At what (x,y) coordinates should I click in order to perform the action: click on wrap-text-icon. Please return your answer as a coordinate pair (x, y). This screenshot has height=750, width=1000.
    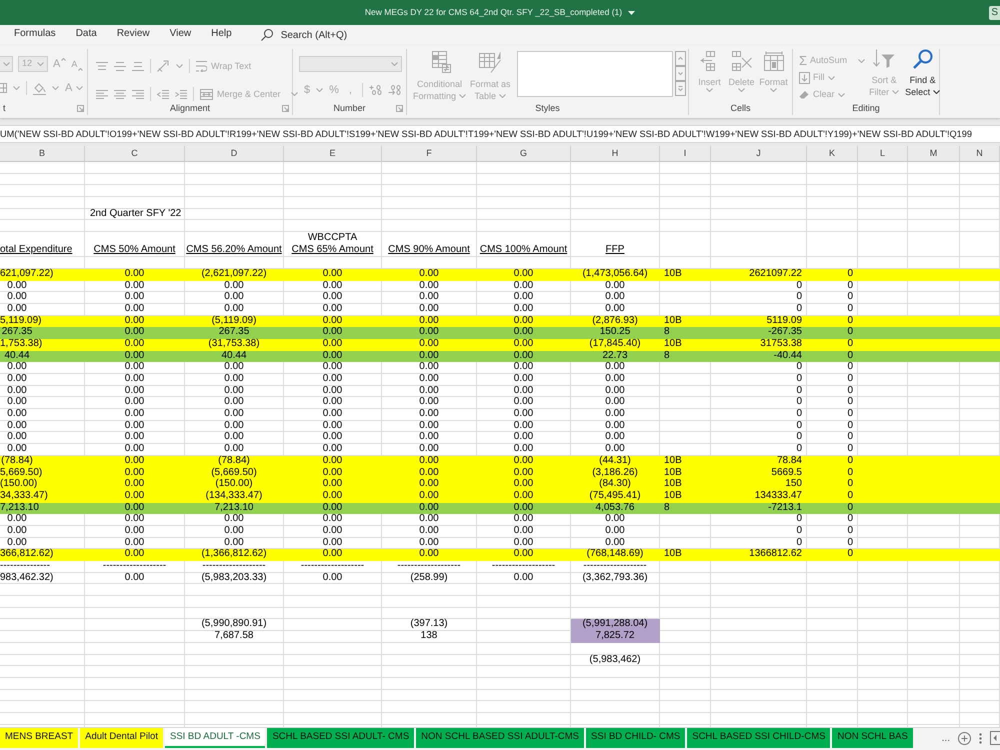
    Looking at the image, I should click on (201, 66).